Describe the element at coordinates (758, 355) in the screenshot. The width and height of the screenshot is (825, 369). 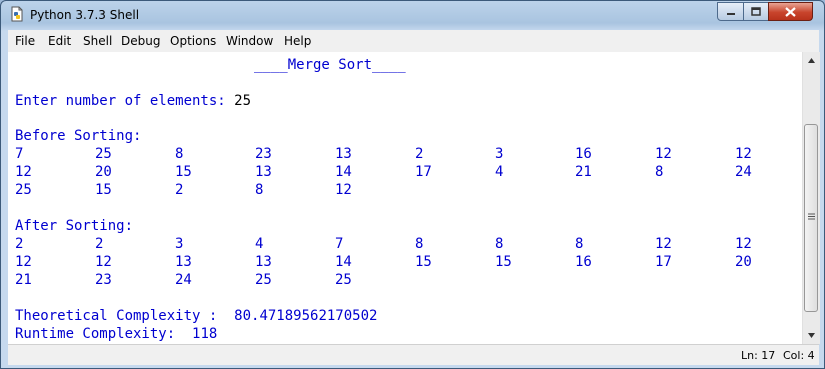
I see `line-number: Ln: 17` at that location.